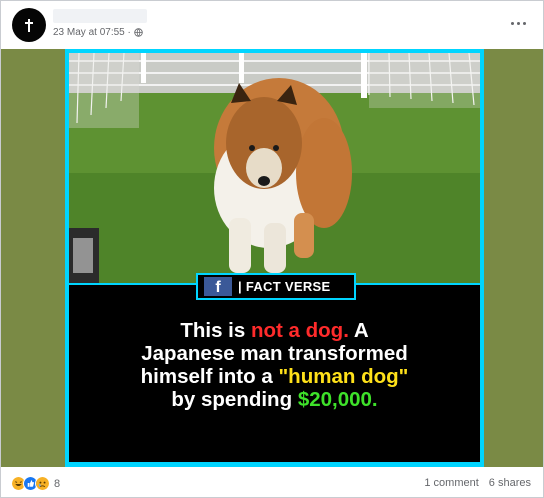 The width and height of the screenshot is (544, 498). I want to click on post-header: 23 May at 07:55 ·, so click(272, 25).